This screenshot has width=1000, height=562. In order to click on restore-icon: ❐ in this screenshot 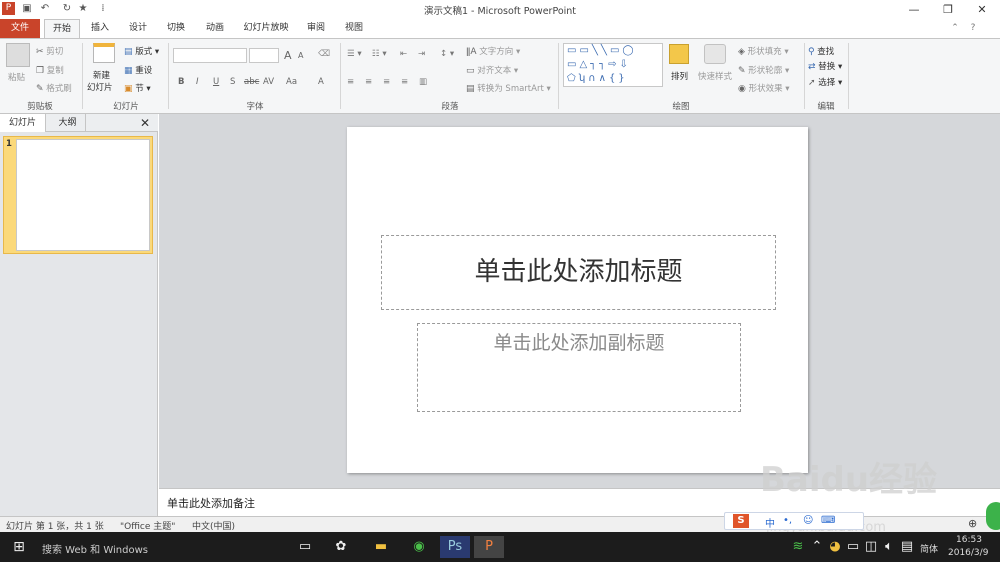, I will do `click(948, 9)`.